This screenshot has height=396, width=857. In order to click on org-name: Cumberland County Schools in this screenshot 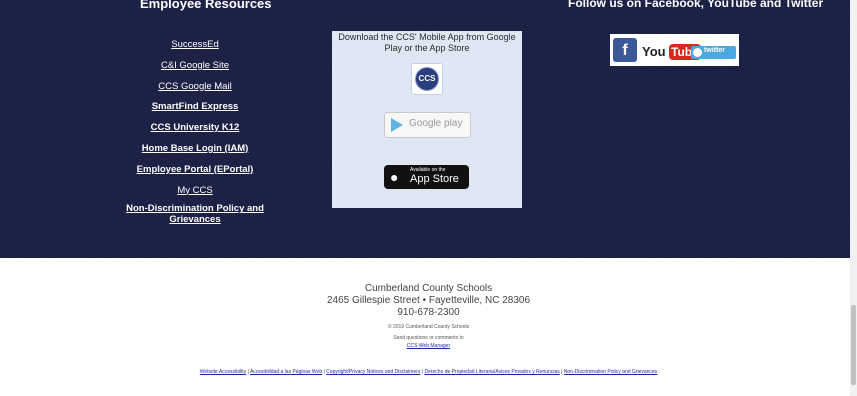, I will do `click(428, 288)`.